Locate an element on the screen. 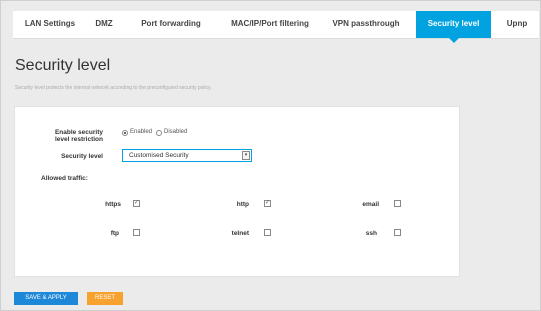 The image size is (541, 311). tab-security-level: Security level is located at coordinates (453, 27).